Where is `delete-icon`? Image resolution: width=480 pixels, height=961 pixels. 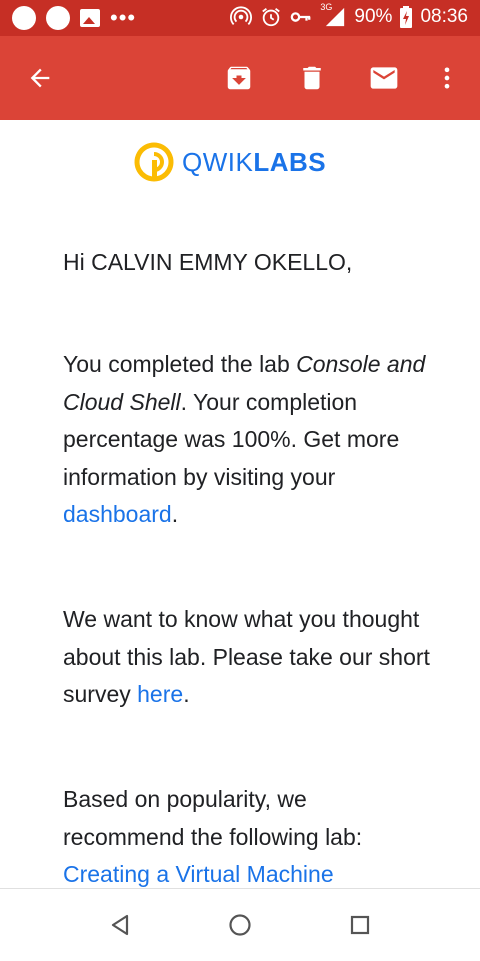 delete-icon is located at coordinates (312, 78).